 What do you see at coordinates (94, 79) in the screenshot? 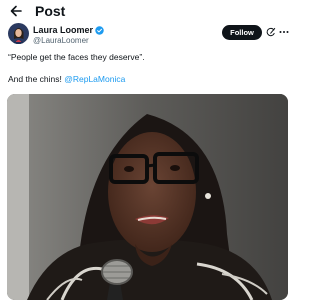
I see `mention-link: @RepLaMonica` at bounding box center [94, 79].